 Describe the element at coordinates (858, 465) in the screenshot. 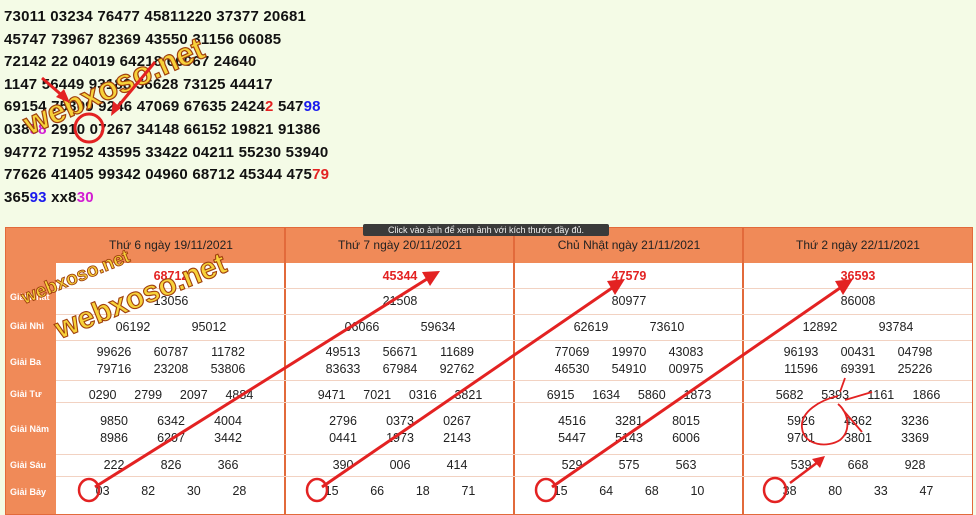

I see `prize-cell: 668` at that location.